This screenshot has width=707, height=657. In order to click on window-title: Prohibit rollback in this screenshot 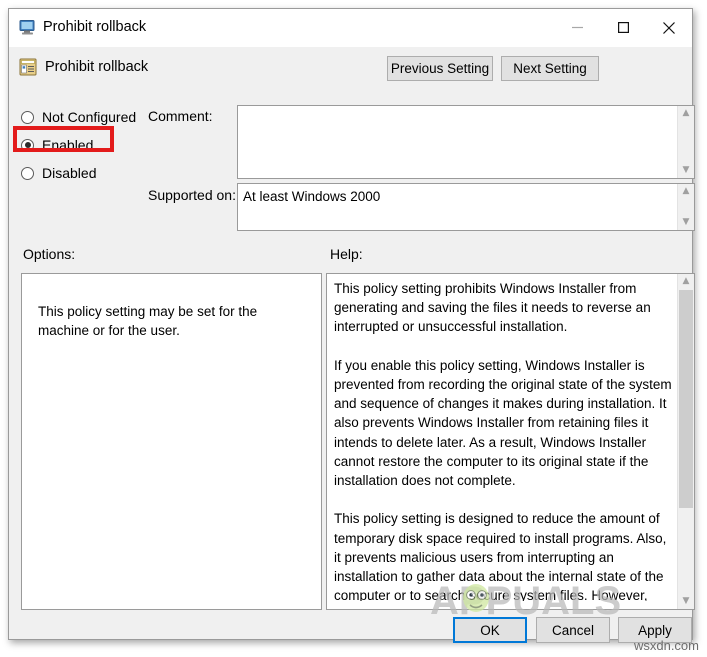, I will do `click(95, 27)`.